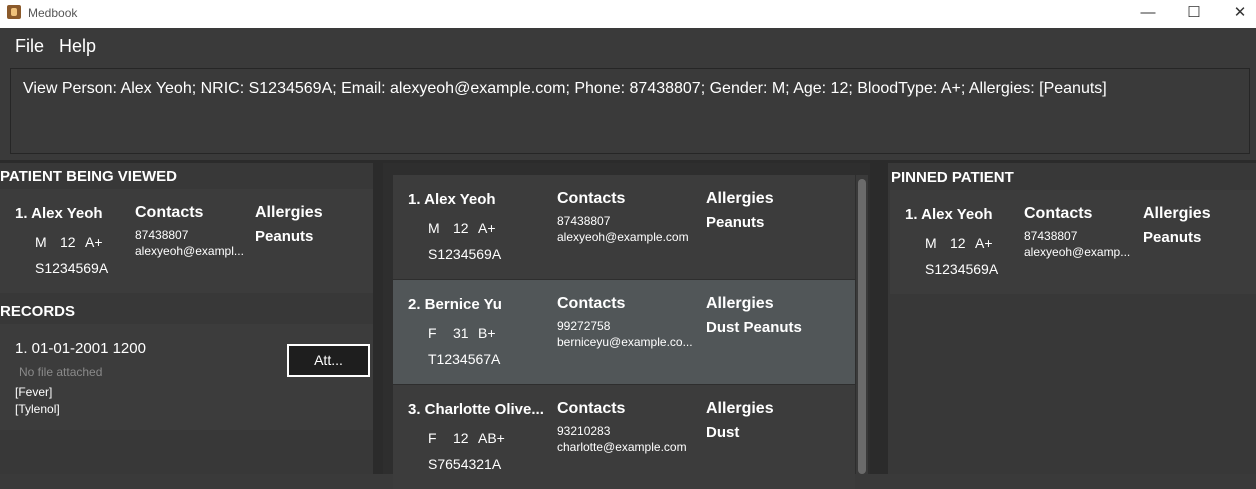  Describe the element at coordinates (879, 318) in the screenshot. I see `split-divider-right` at that location.